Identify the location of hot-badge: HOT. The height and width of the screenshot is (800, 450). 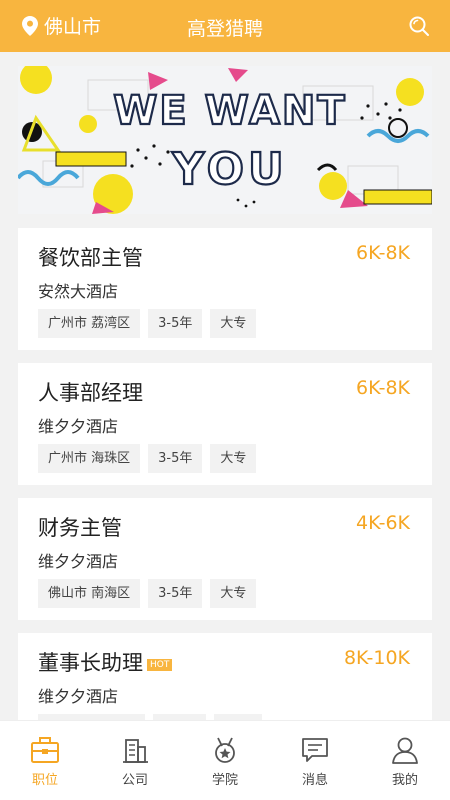
(160, 665).